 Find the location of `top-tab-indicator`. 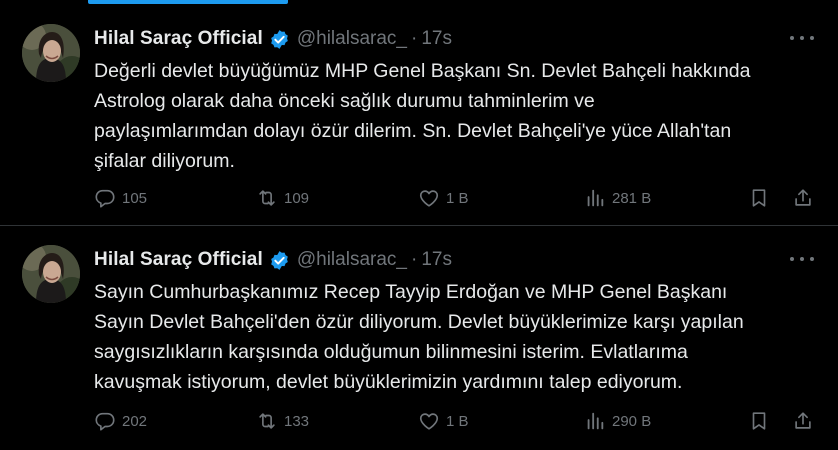

top-tab-indicator is located at coordinates (188, 2).